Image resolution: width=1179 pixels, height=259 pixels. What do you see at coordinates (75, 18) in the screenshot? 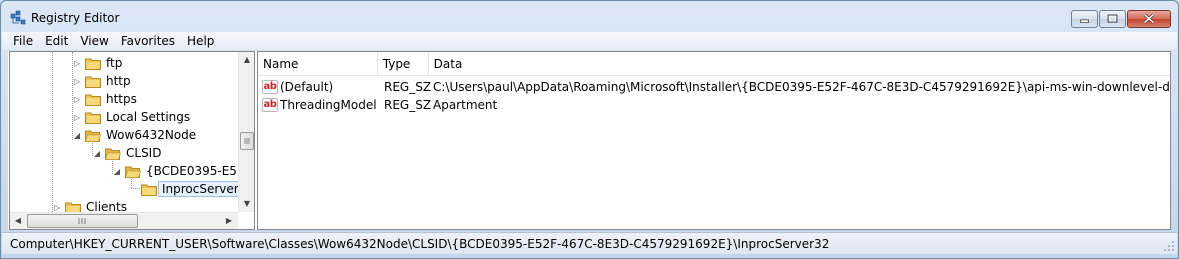
I see `window-title: Registry Editor` at bounding box center [75, 18].